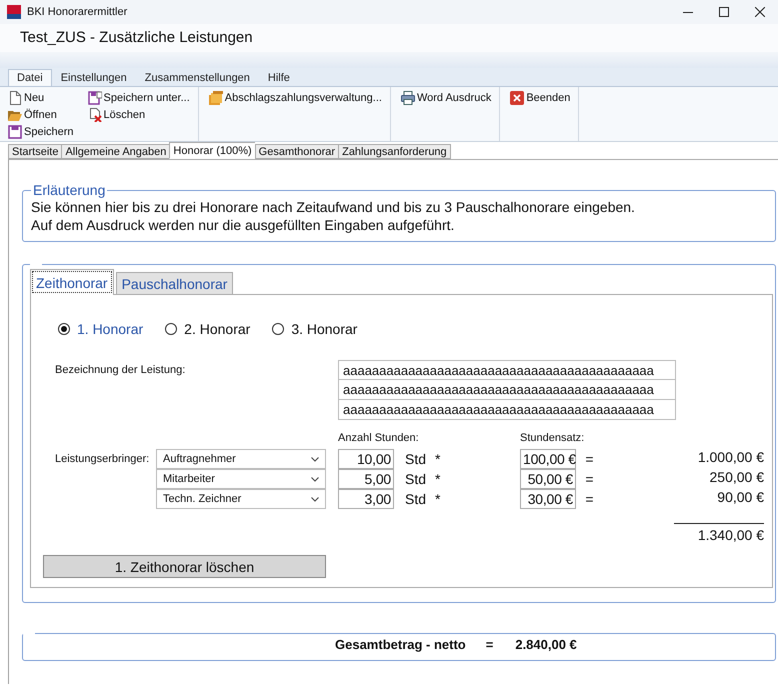 Image resolution: width=778 pixels, height=688 pixels. Describe the element at coordinates (548, 499) in the screenshot. I see `input-field: 30,00 €` at that location.